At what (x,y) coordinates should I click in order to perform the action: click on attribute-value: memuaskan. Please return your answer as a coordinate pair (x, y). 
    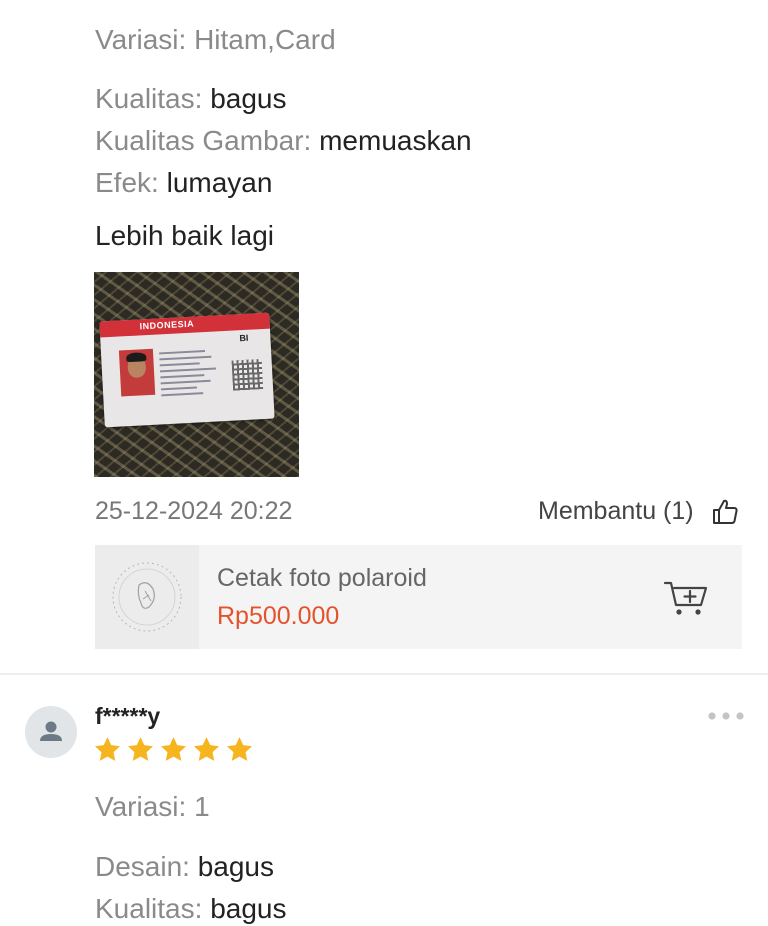
    Looking at the image, I should click on (395, 140).